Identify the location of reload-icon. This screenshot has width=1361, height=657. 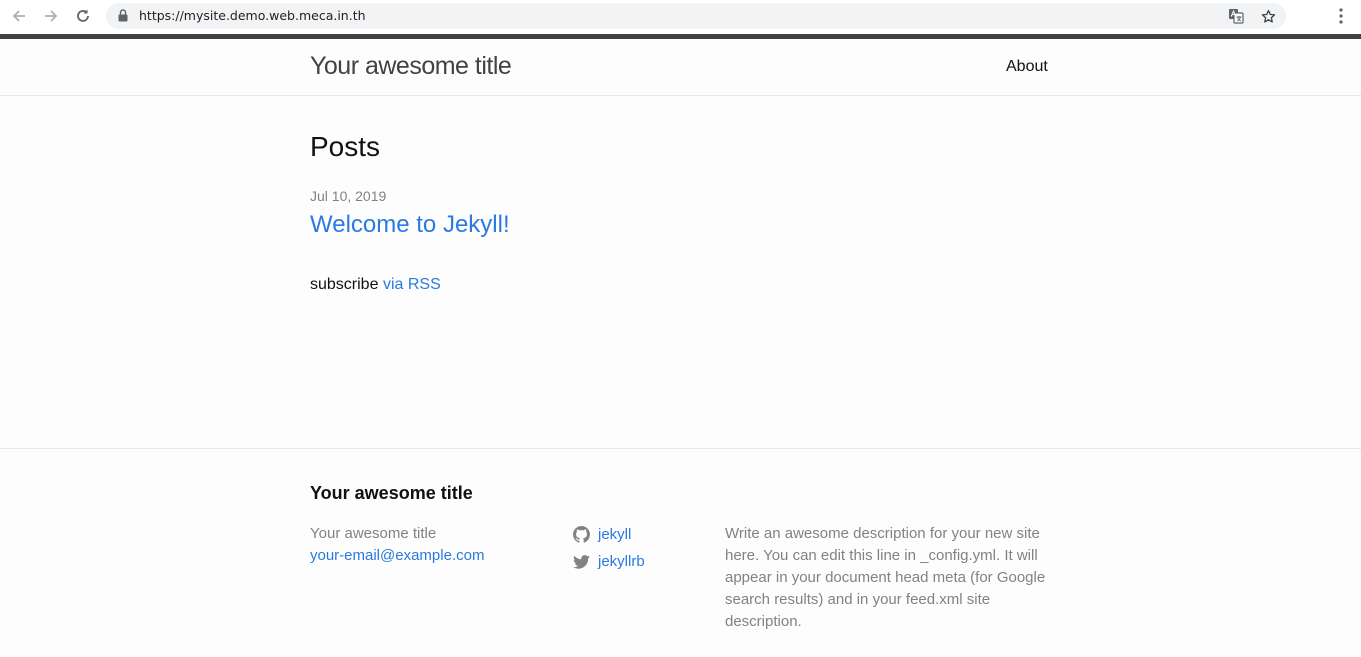
(83, 15).